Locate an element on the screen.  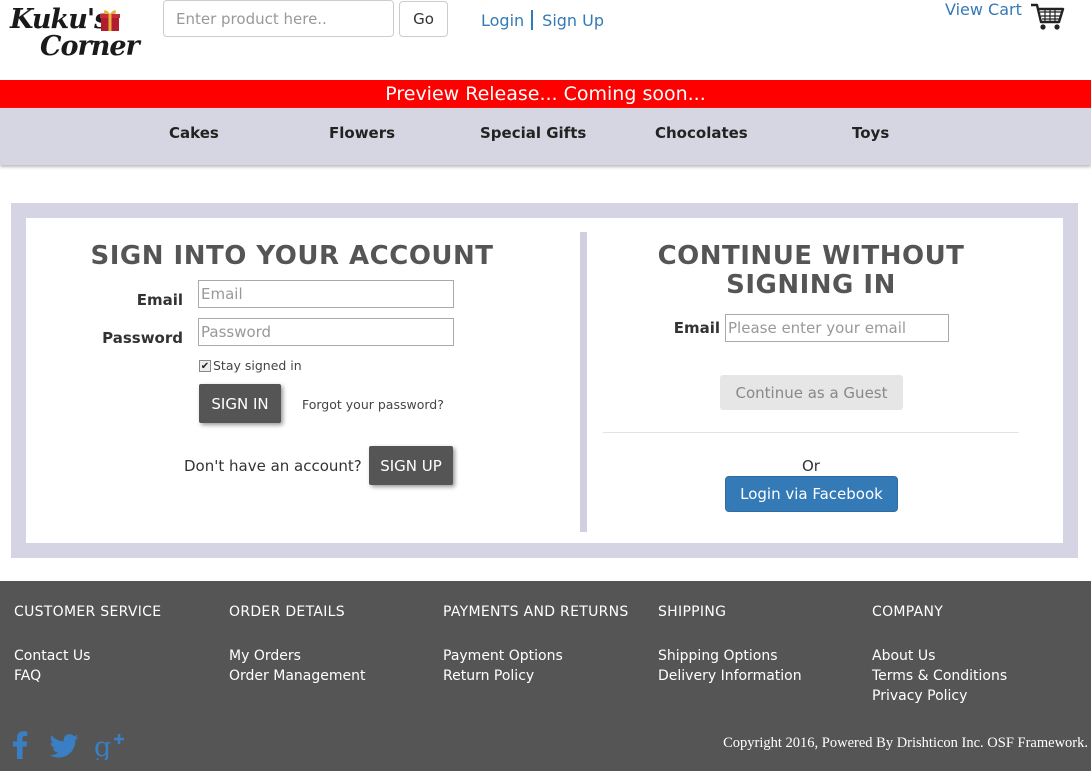
footer-link-contact-us: Contact Us is located at coordinates (87, 656).